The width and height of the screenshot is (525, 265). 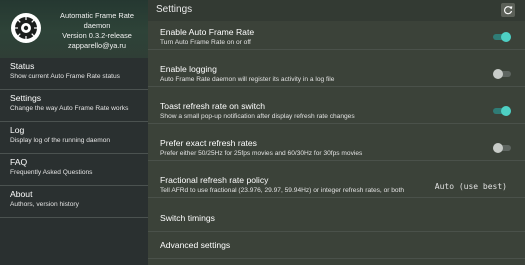 What do you see at coordinates (22, 66) in the screenshot?
I see `sidebar-item-title: Status` at bounding box center [22, 66].